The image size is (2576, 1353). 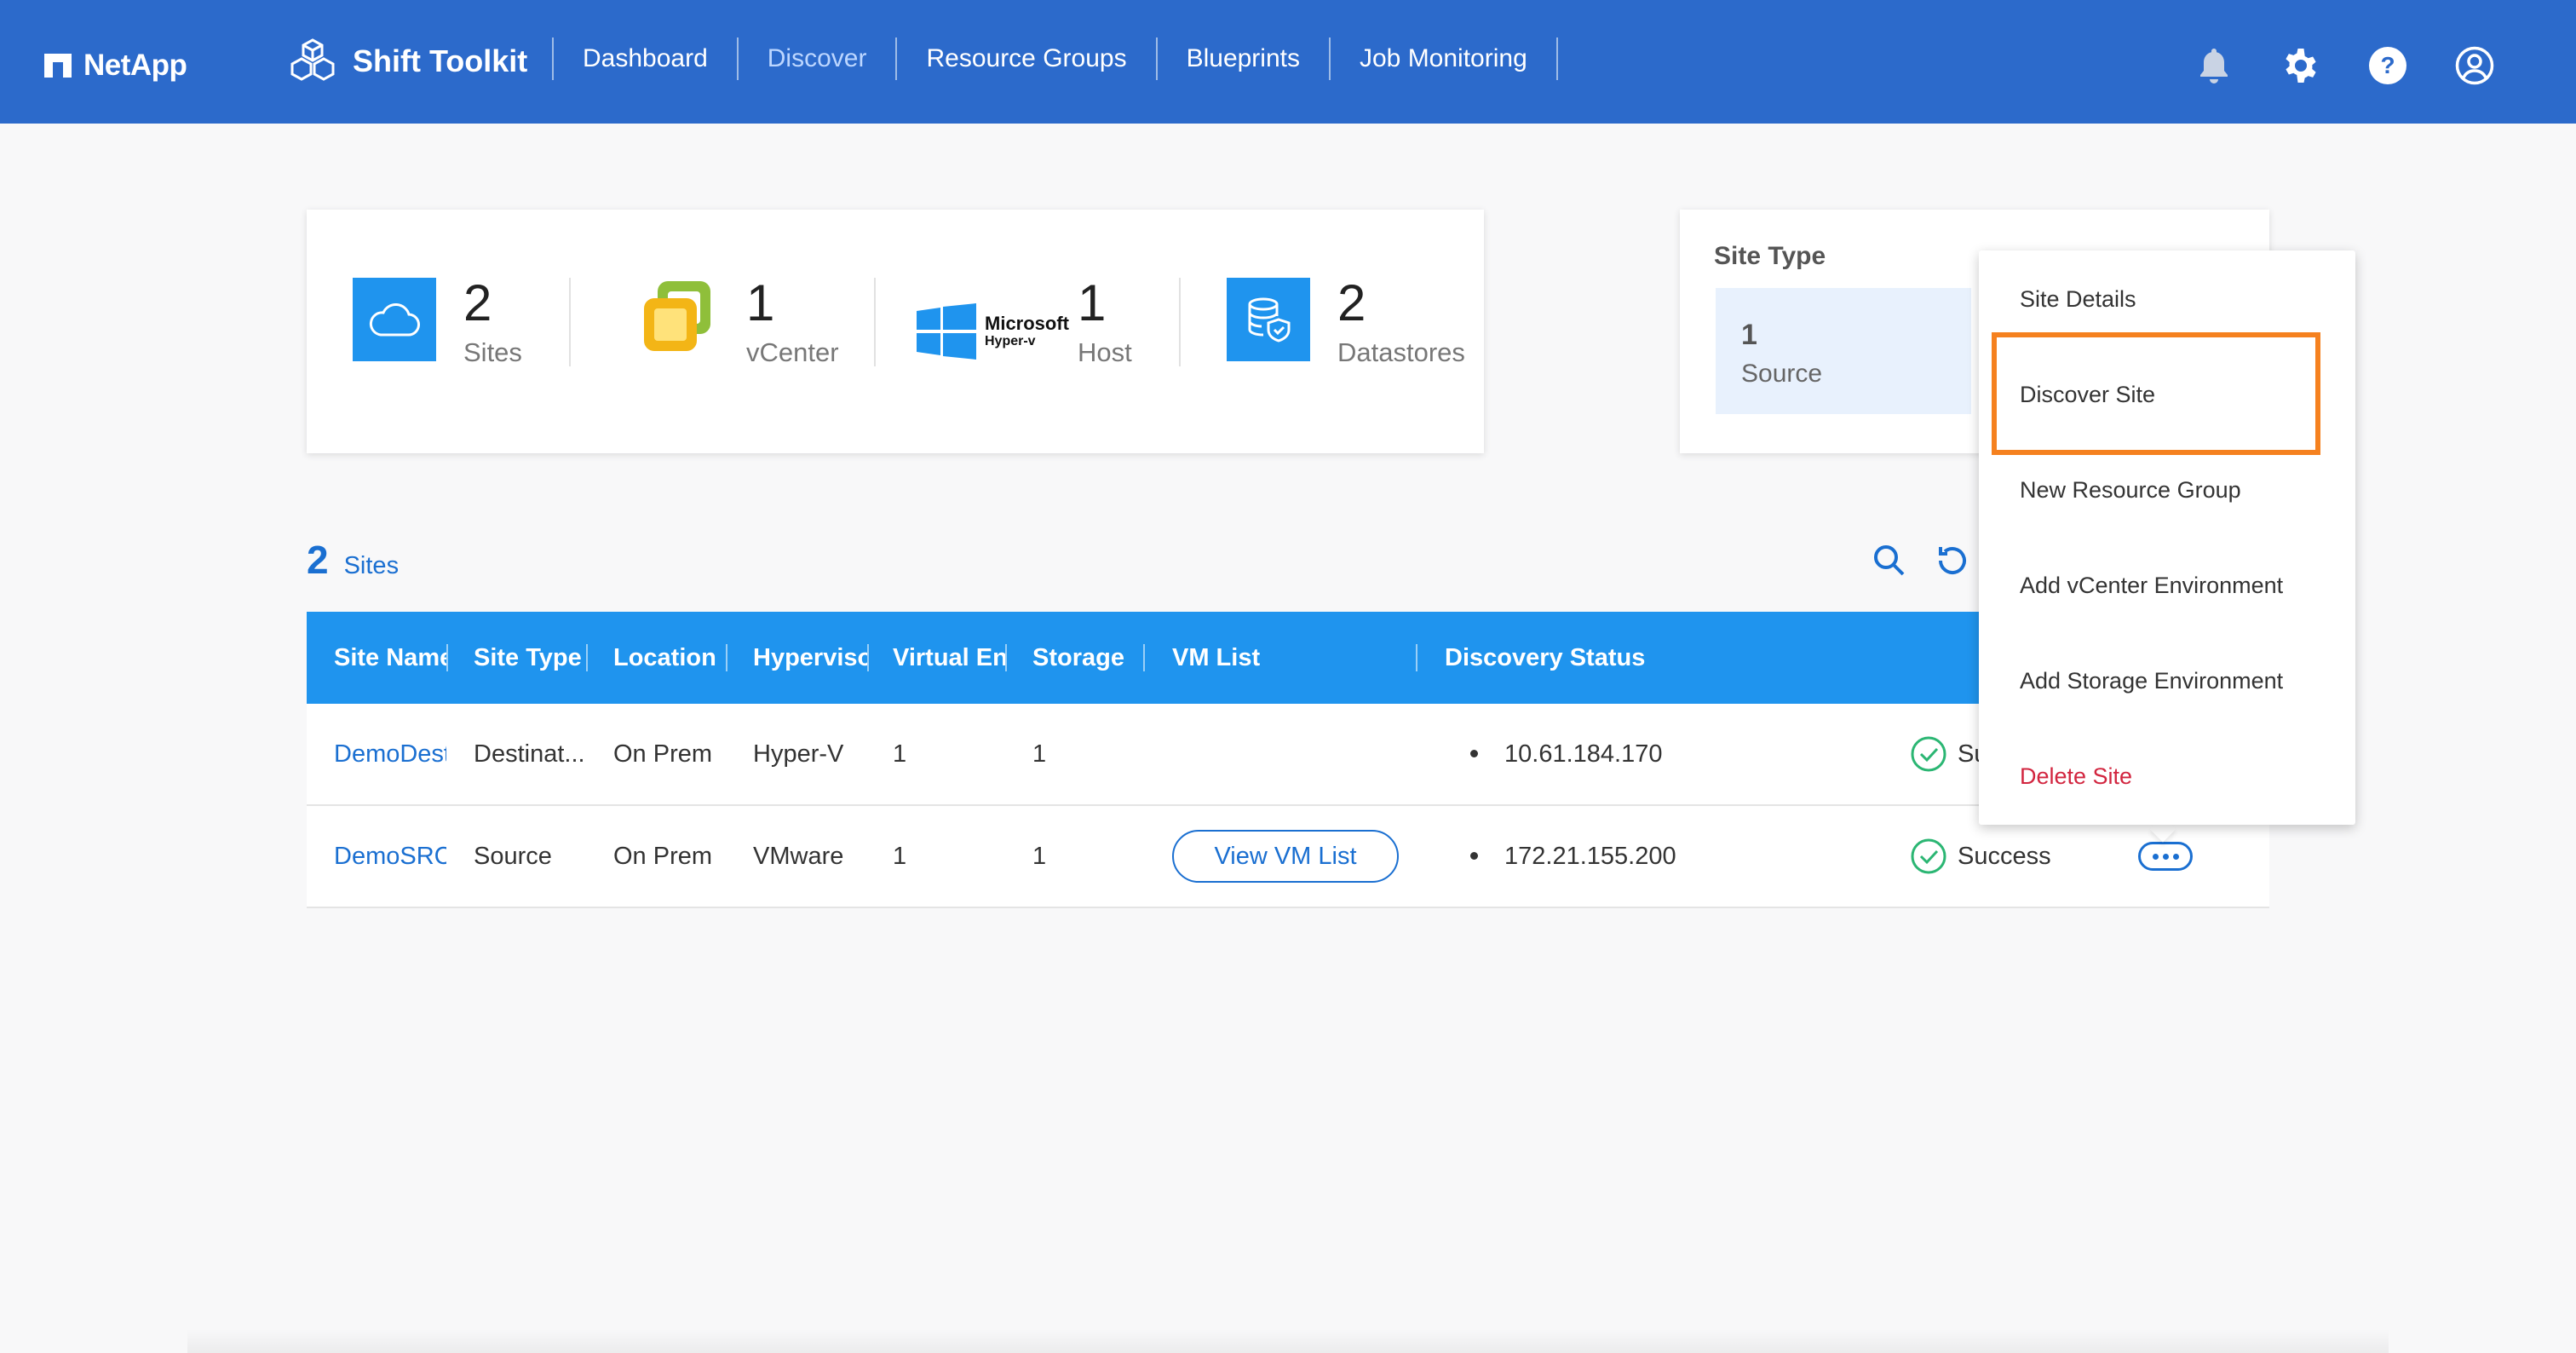 What do you see at coordinates (437, 324) in the screenshot?
I see `stat-sites: 2 Sites` at bounding box center [437, 324].